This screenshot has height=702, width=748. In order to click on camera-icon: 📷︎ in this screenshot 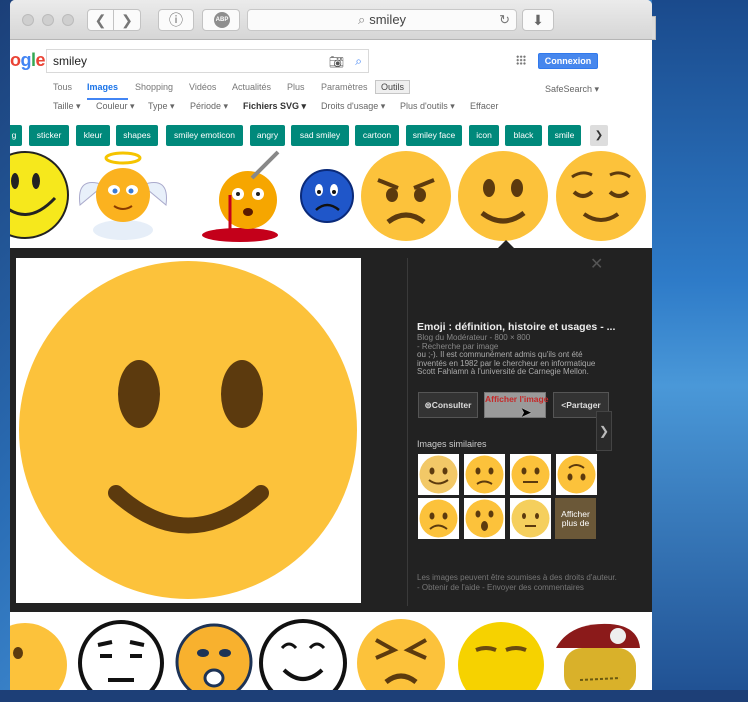, I will do `click(336, 62)`.